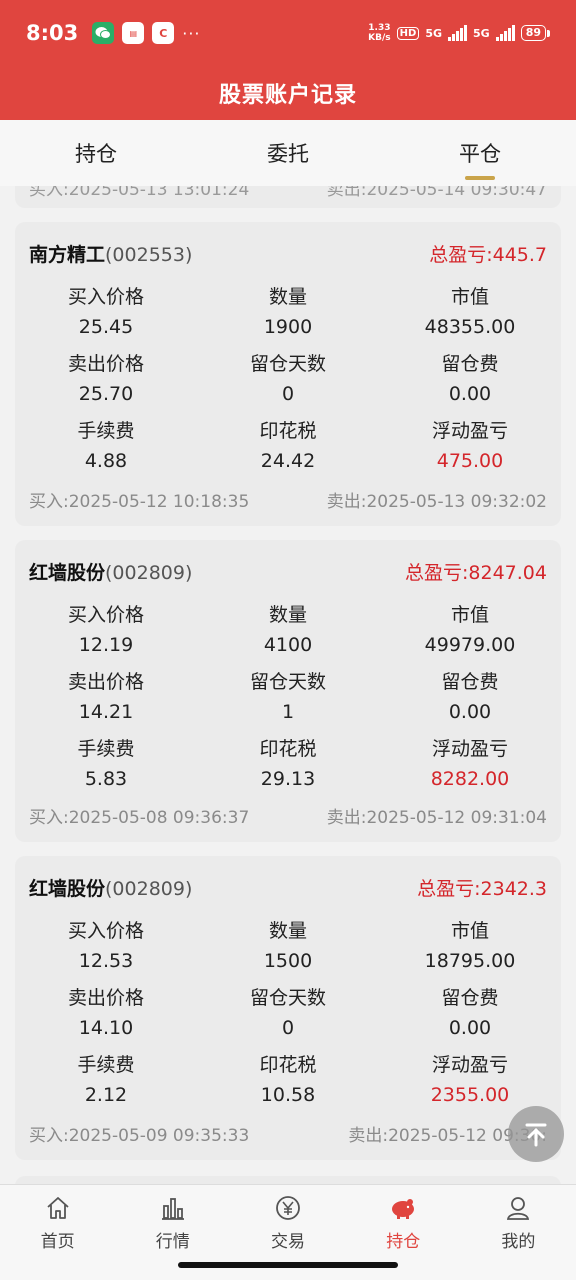 This screenshot has height=1280, width=576. I want to click on market-value: 49979.00, so click(470, 645).